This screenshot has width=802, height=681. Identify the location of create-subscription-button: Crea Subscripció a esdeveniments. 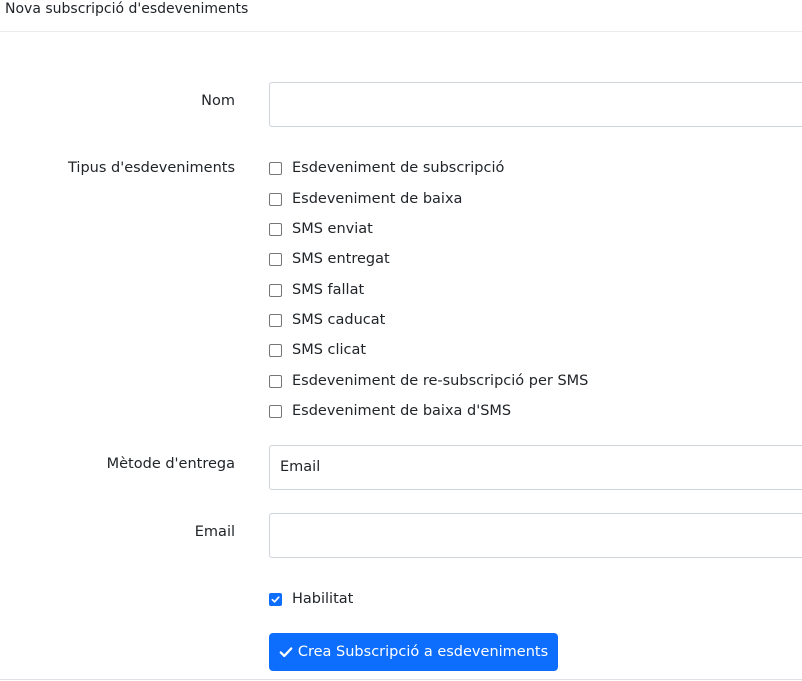
(413, 652).